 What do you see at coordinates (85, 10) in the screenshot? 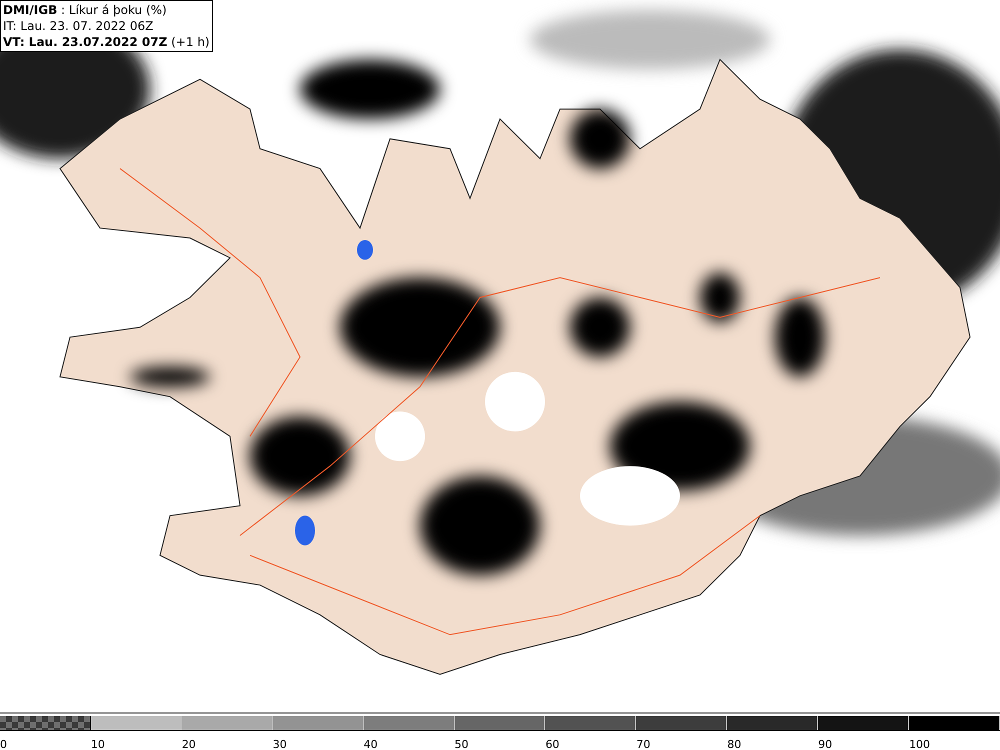
I see `header-line: DMI/IGB : Líkur á þoku (%)` at bounding box center [85, 10].